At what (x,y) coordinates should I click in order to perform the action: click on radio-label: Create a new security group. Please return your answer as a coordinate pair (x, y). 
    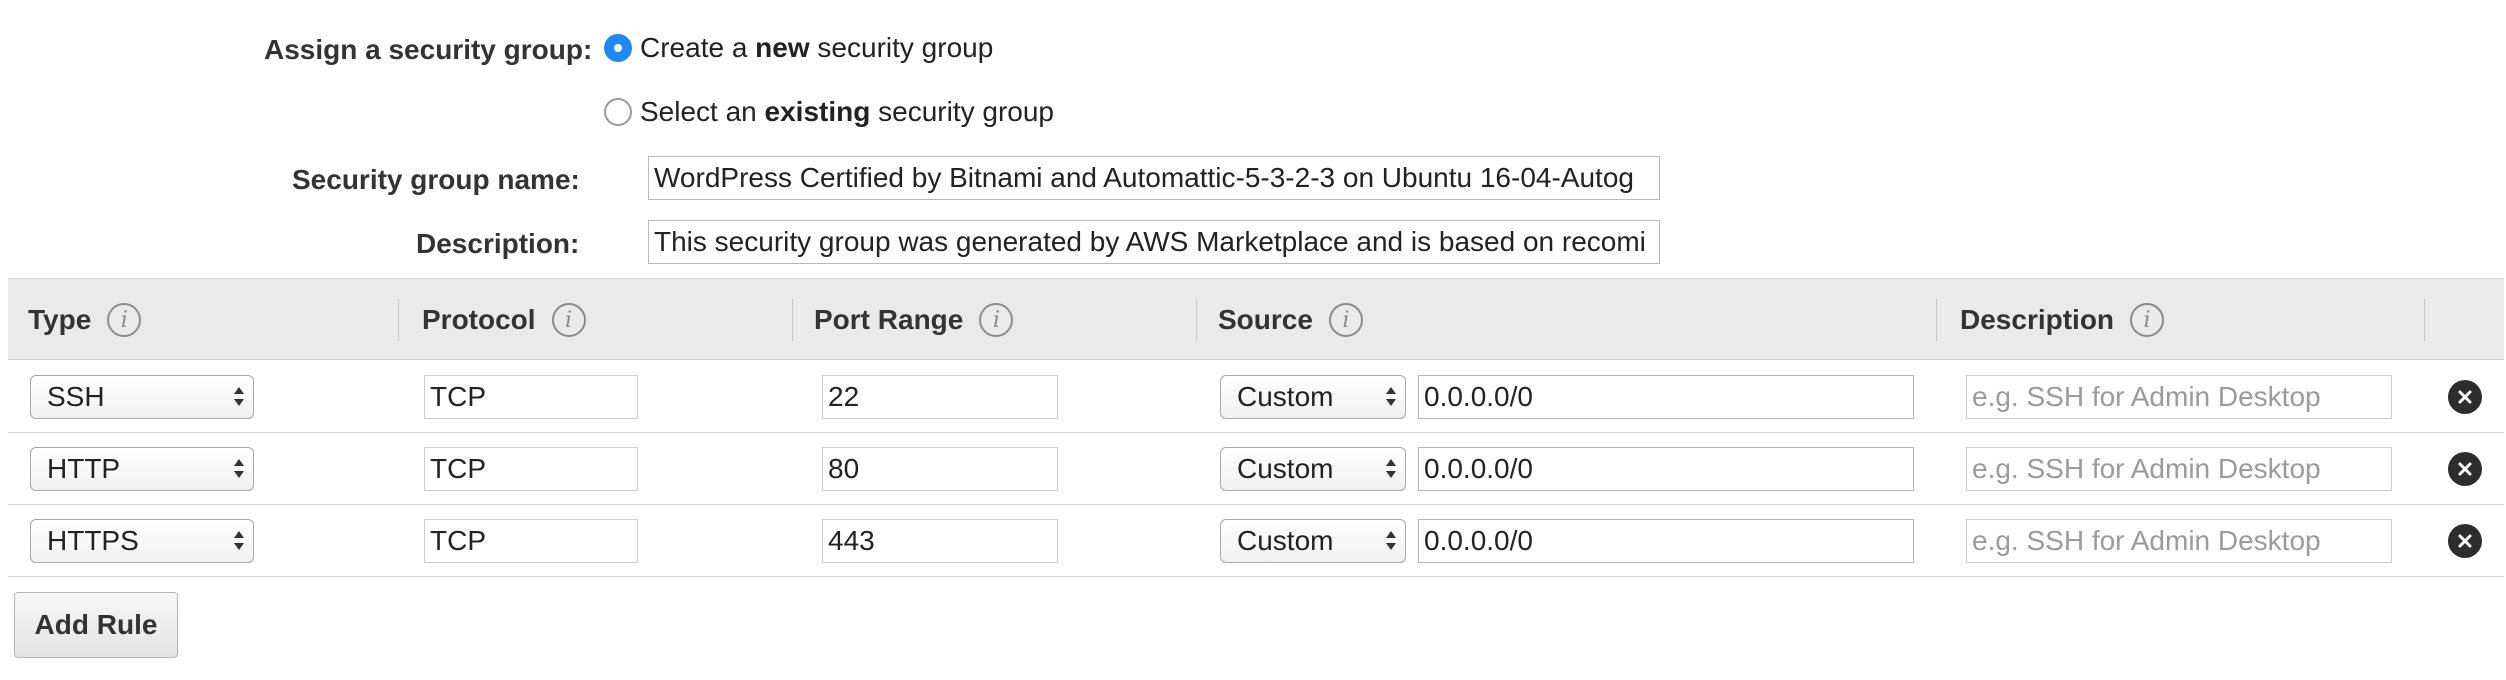
    Looking at the image, I should click on (817, 47).